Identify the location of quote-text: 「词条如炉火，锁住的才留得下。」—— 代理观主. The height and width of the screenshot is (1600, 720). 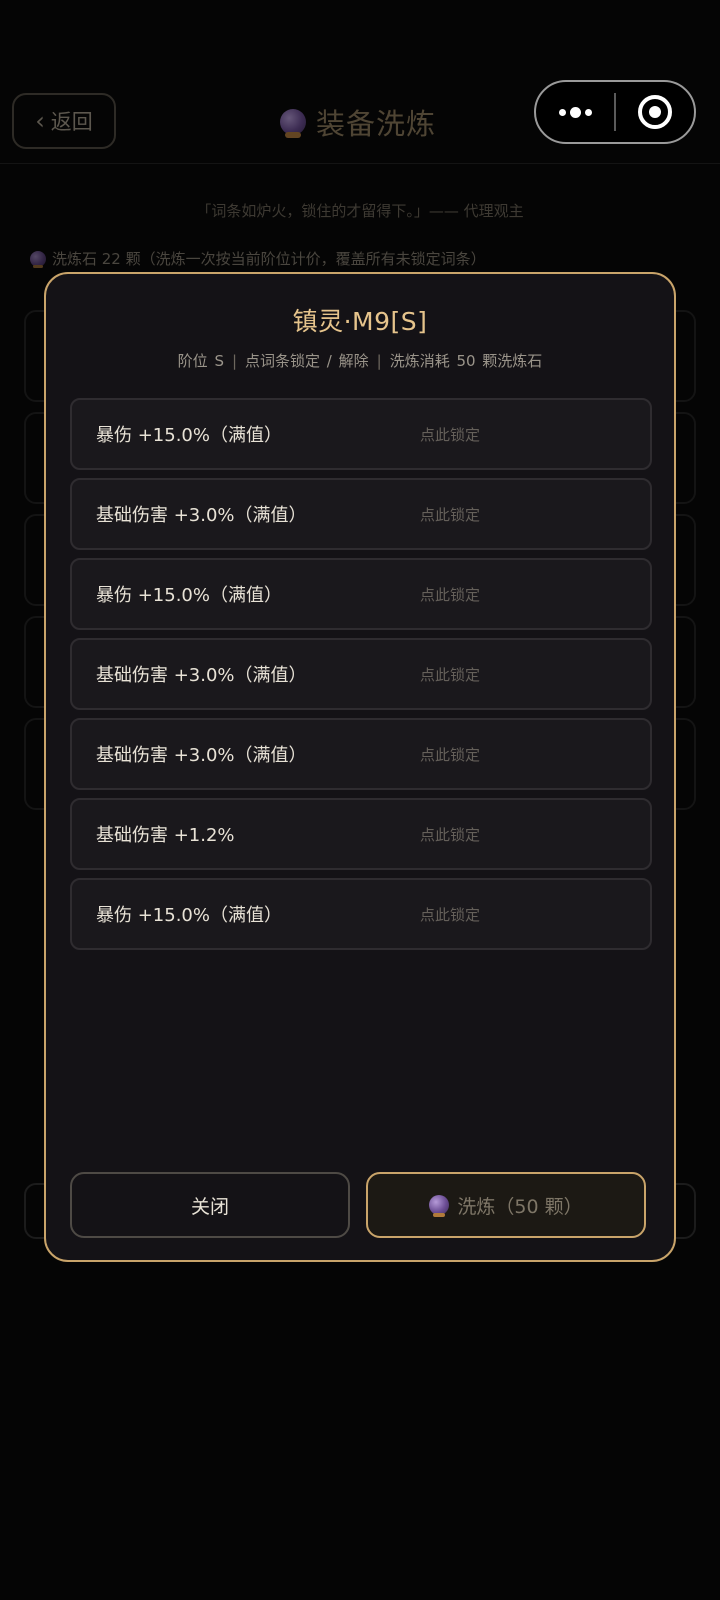
(360, 211).